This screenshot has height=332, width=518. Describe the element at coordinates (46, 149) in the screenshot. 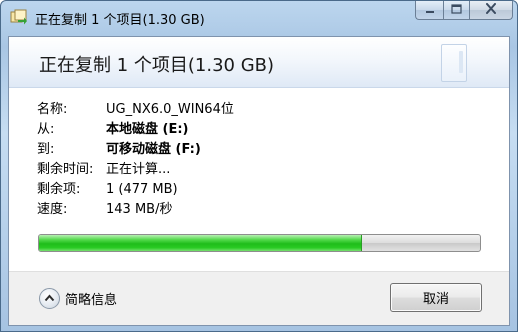

I see `to-label: 到:` at that location.